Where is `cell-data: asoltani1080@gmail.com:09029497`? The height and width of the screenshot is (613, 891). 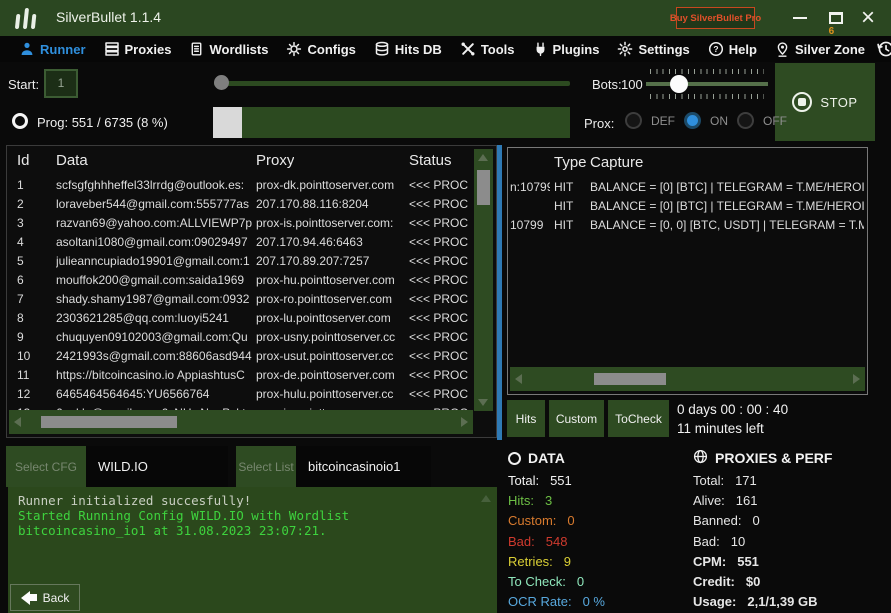 cell-data: asoltani1080@gmail.com:09029497 is located at coordinates (152, 242).